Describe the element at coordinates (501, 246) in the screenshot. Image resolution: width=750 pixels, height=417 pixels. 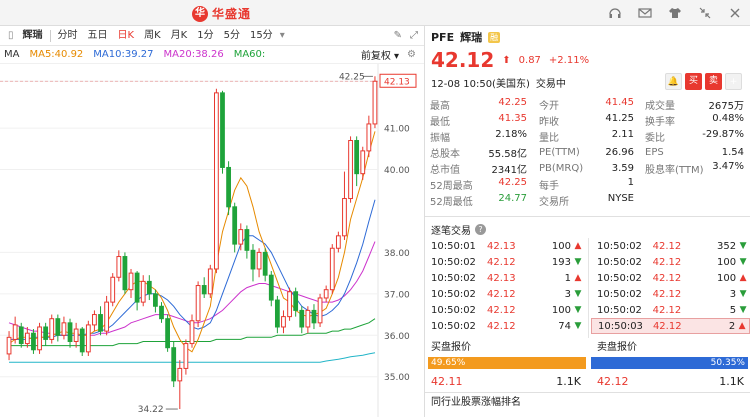
I see `trade-price: 42.13` at that location.